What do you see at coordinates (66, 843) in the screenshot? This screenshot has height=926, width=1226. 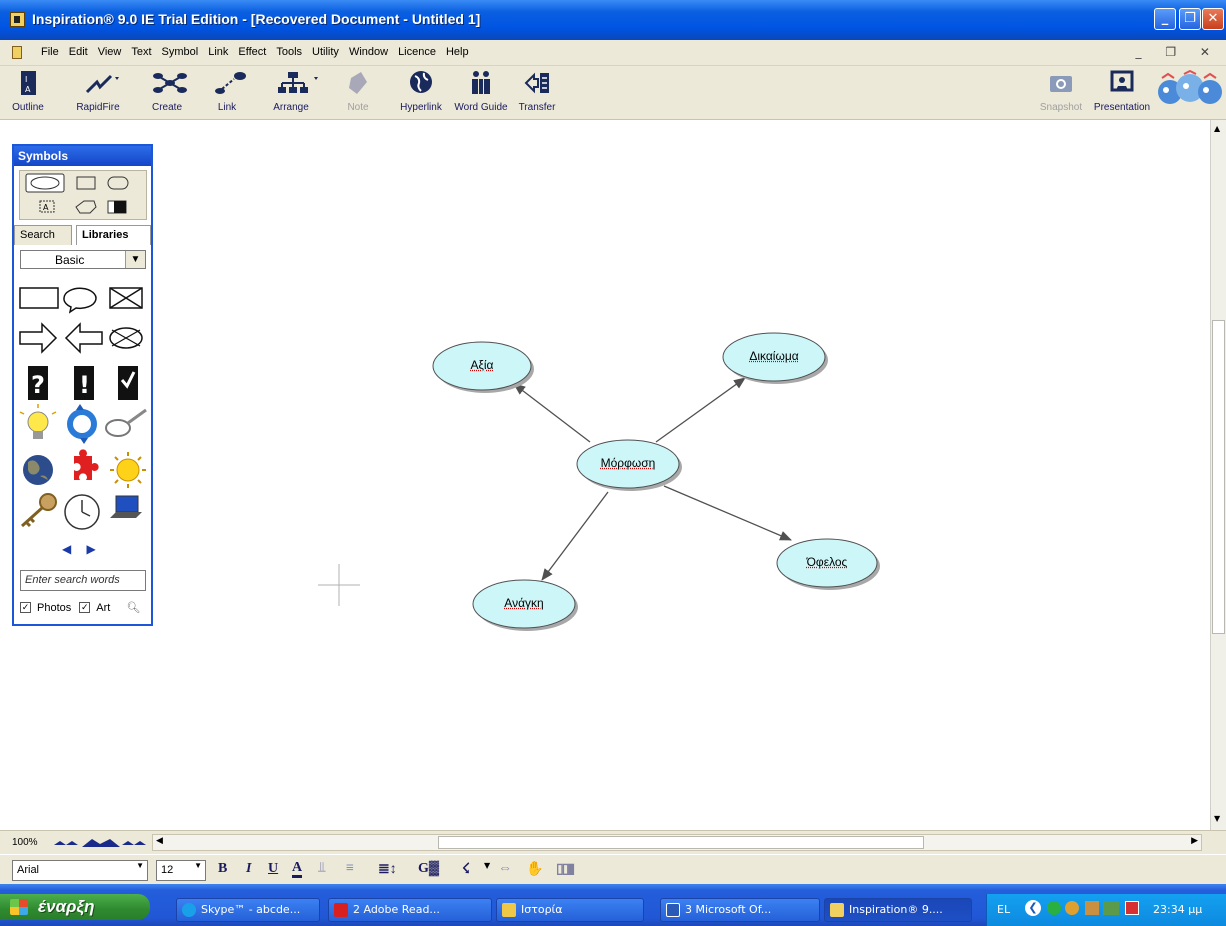 I see `zoom-small-icon` at bounding box center [66, 843].